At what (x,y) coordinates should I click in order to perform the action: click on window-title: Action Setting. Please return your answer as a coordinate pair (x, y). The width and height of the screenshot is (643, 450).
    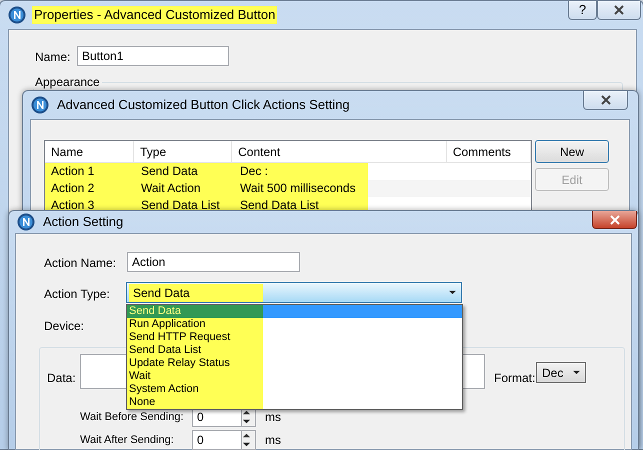
    Looking at the image, I should click on (83, 222).